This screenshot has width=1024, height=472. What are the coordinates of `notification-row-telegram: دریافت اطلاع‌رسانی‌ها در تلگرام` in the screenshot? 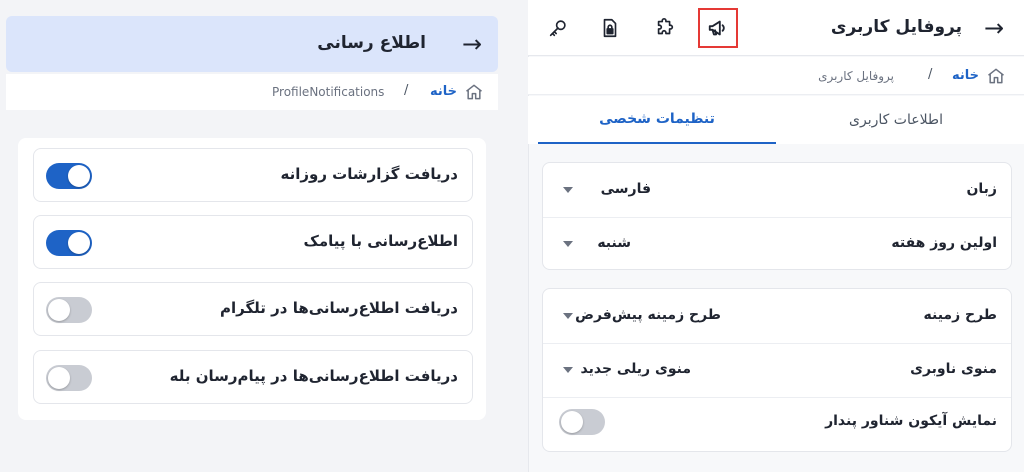 It's located at (253, 309).